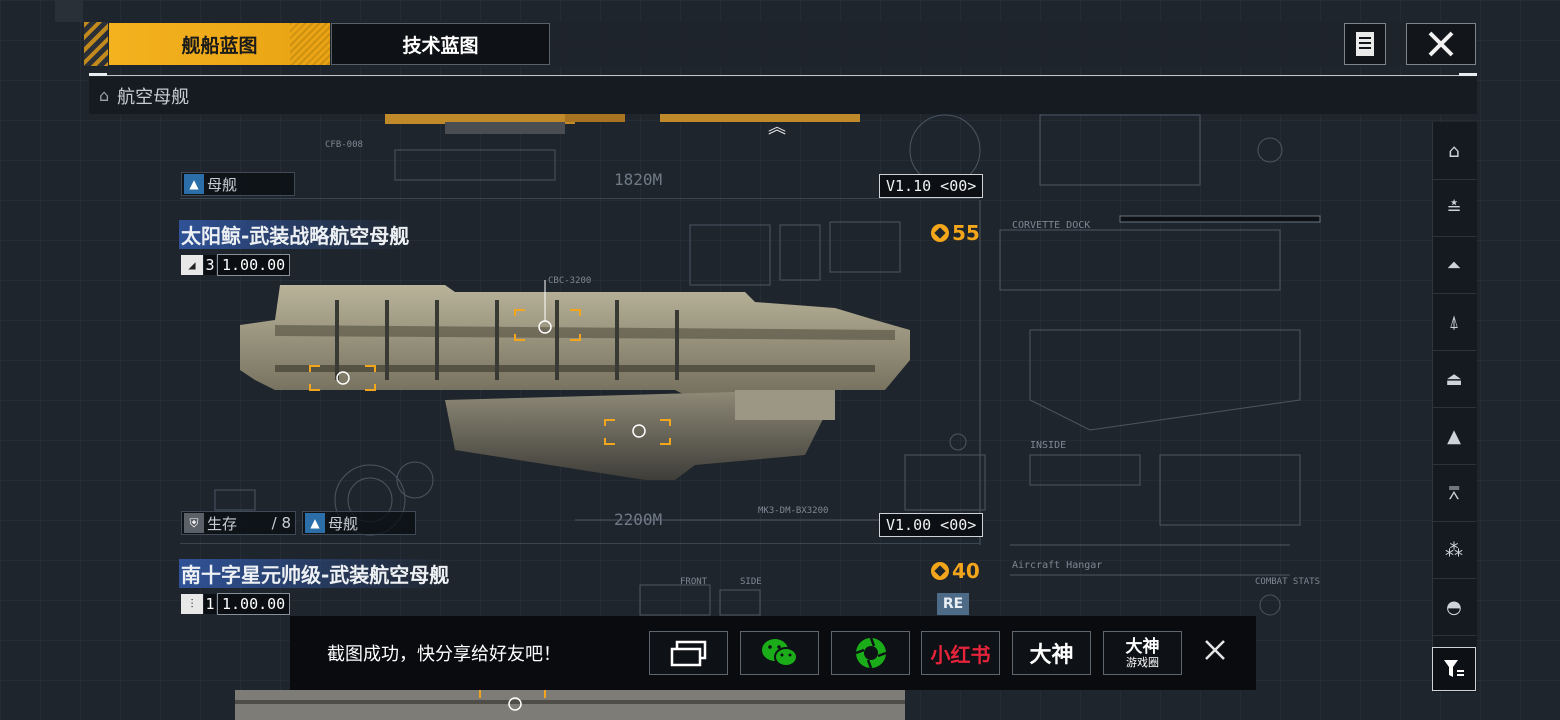 The image size is (1560, 720). I want to click on share-dashen-circle-button: 大神 游戏圈, so click(1142, 653).